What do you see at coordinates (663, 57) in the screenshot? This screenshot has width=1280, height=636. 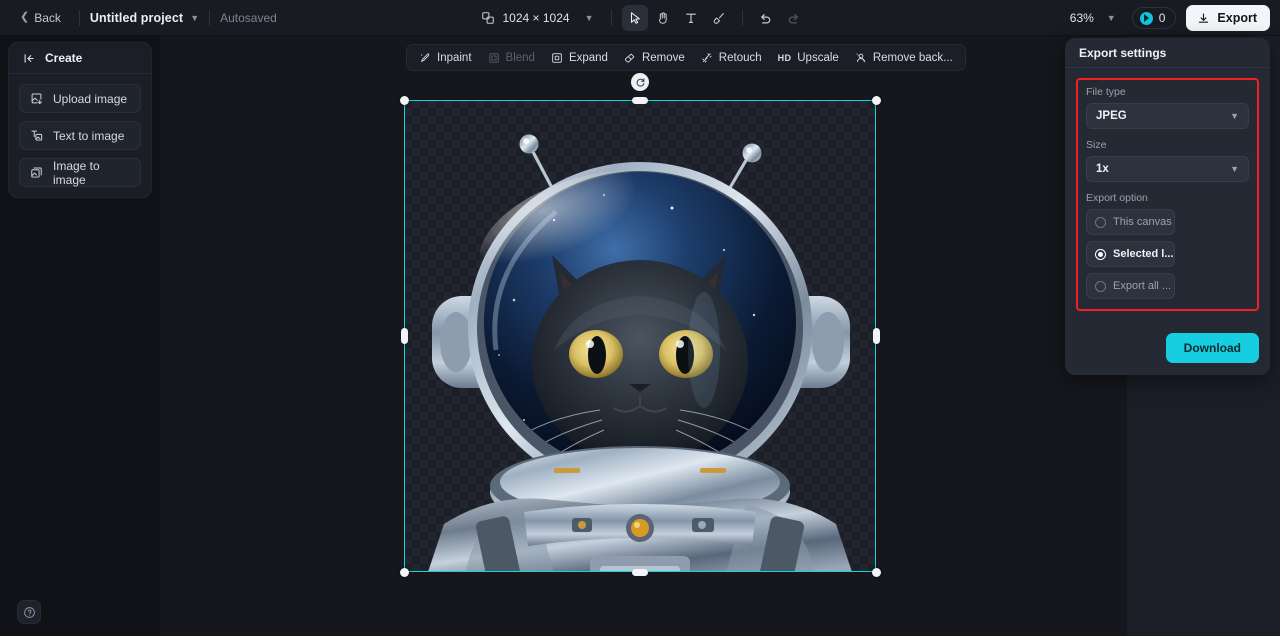 I see `edit-tool-label: Remove` at bounding box center [663, 57].